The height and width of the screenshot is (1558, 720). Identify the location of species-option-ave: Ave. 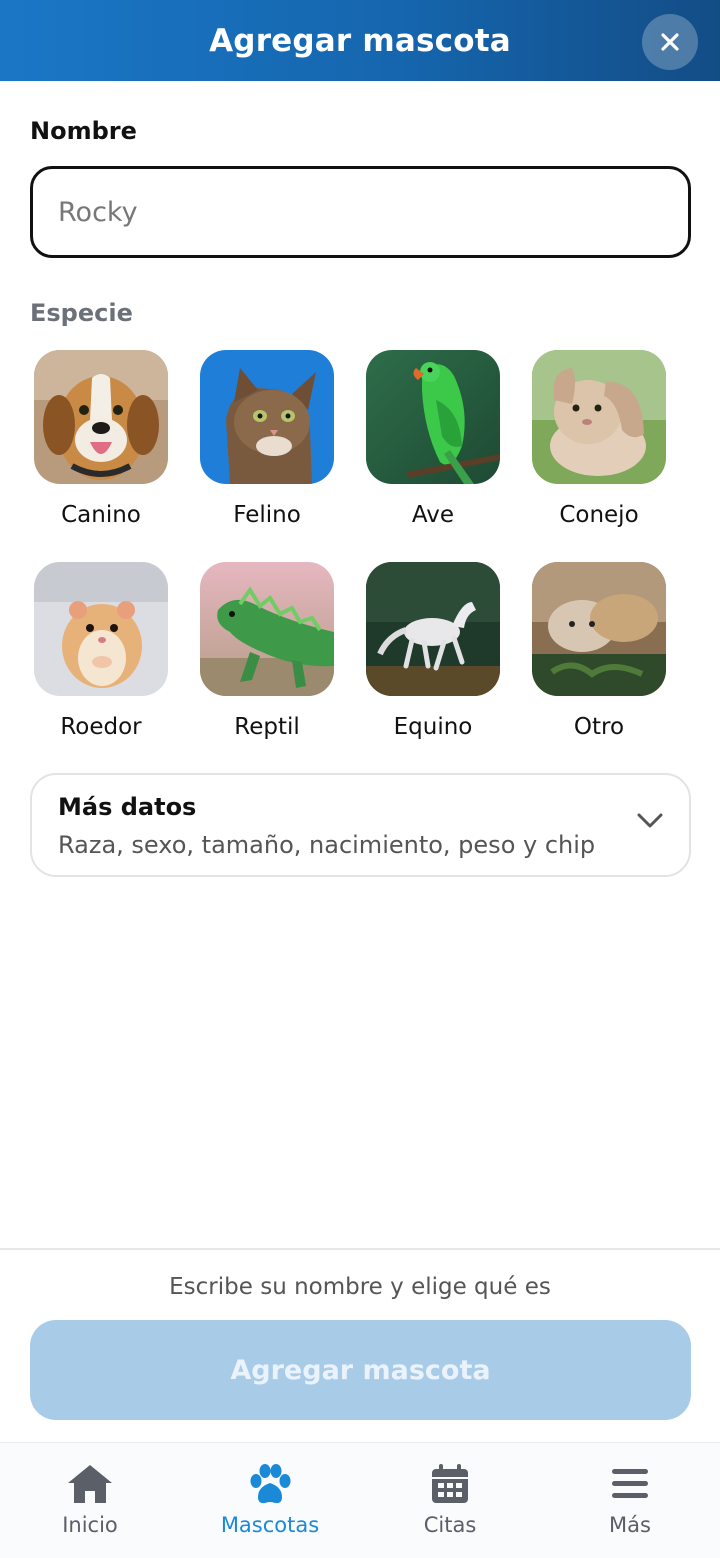
(433, 439).